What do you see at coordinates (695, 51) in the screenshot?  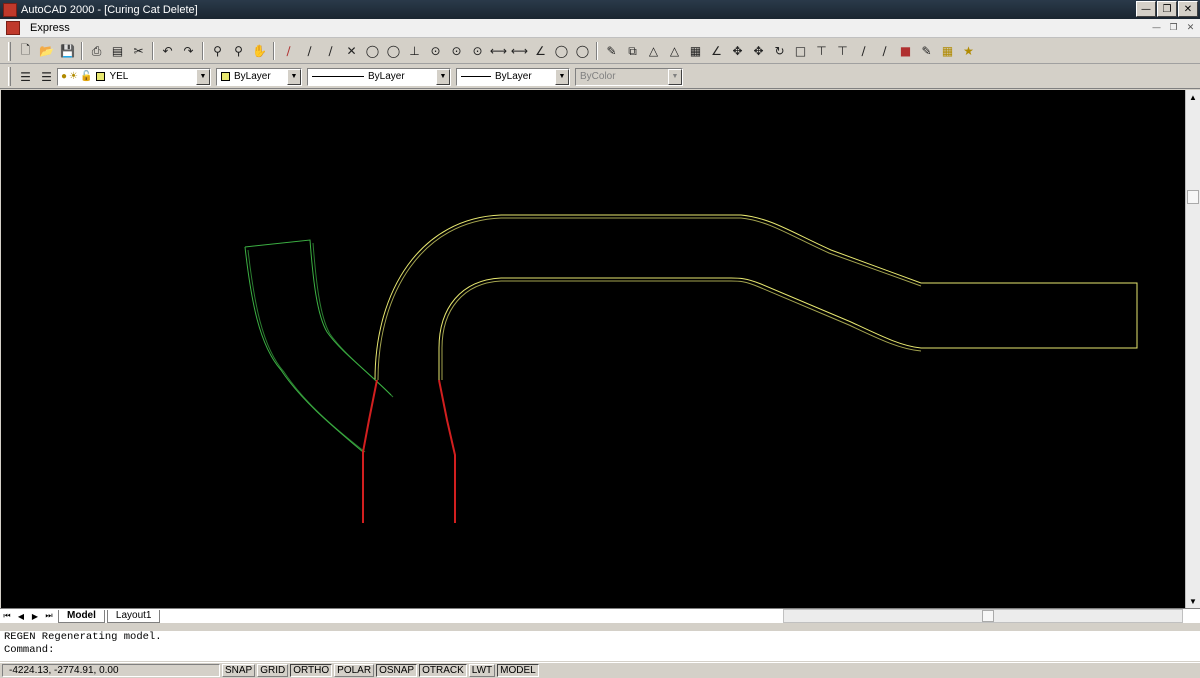 I see `array-icon: ▦` at bounding box center [695, 51].